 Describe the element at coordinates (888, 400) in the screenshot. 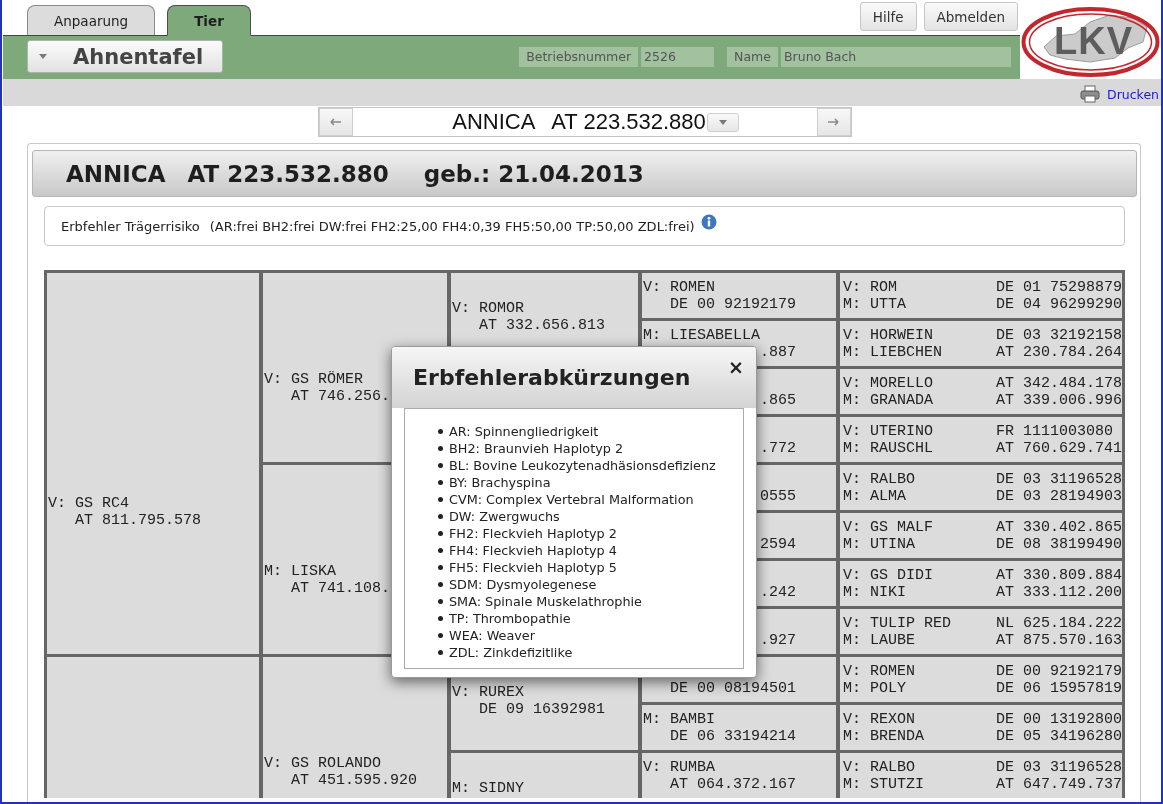

I see `parent-name: M: GRANADA` at that location.